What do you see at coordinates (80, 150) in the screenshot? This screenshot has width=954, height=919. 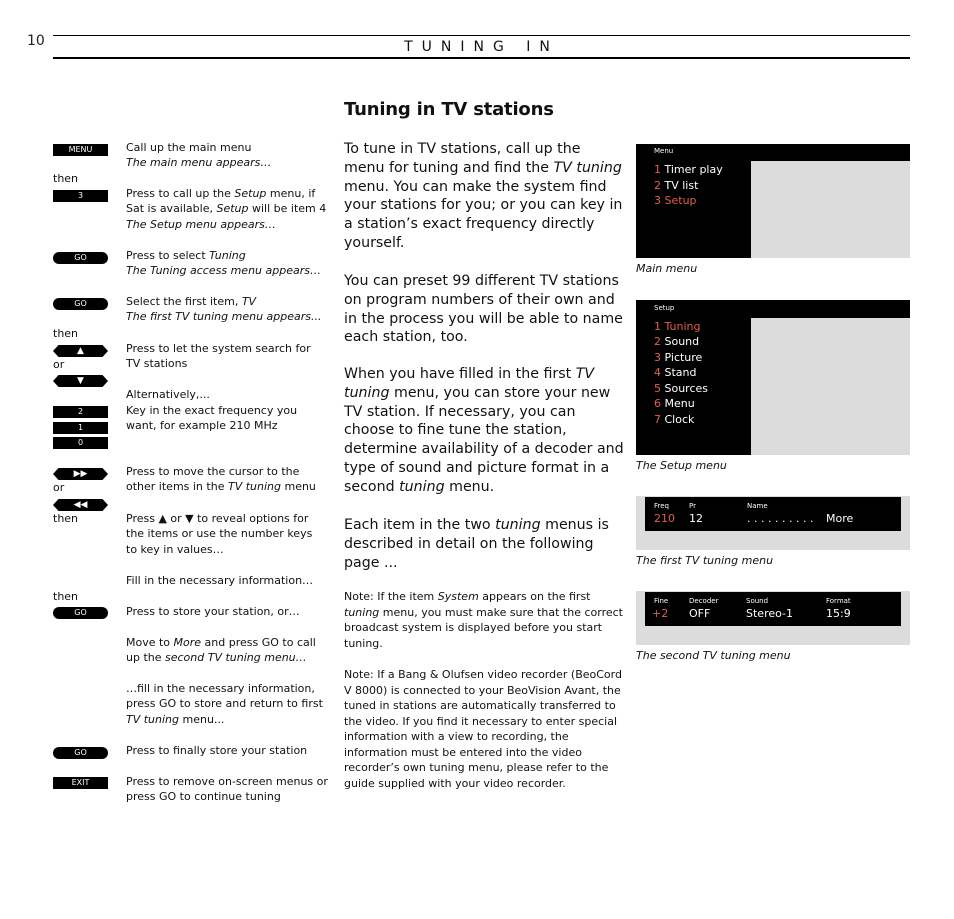 I see `menu-key: MENU` at bounding box center [80, 150].